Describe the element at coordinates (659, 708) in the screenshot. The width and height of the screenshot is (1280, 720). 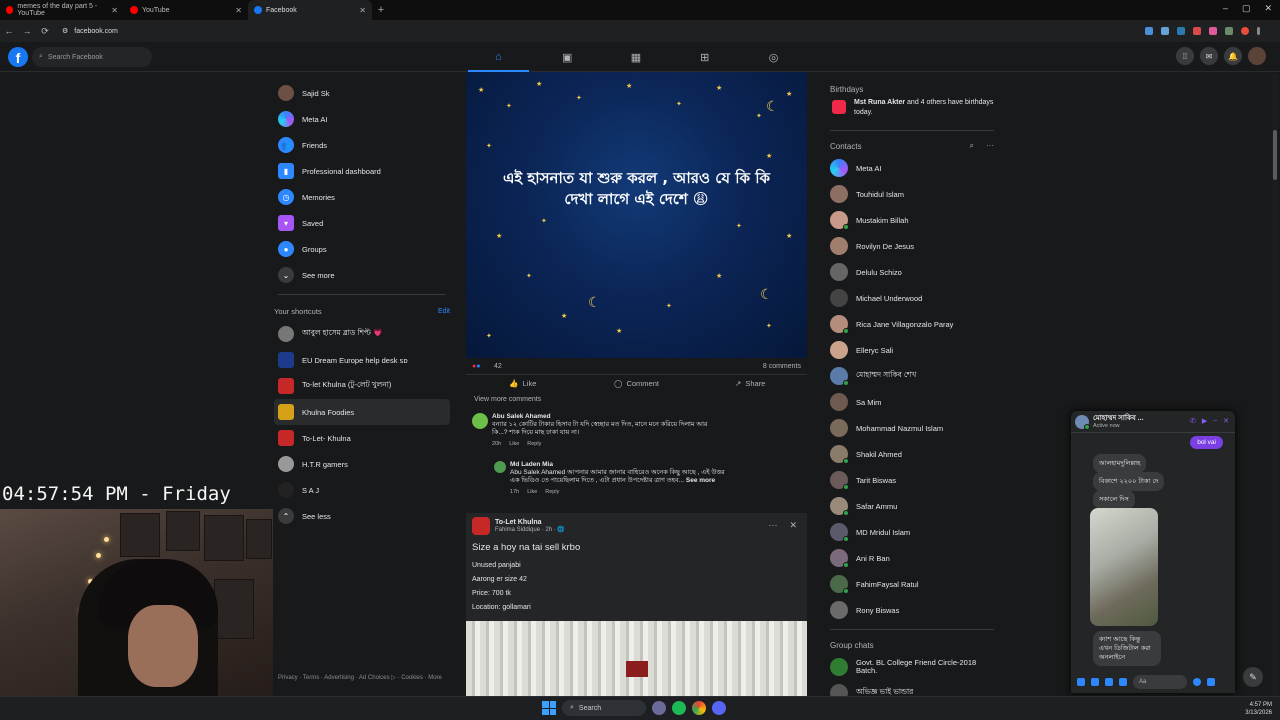
I see `task-view-icon` at that location.